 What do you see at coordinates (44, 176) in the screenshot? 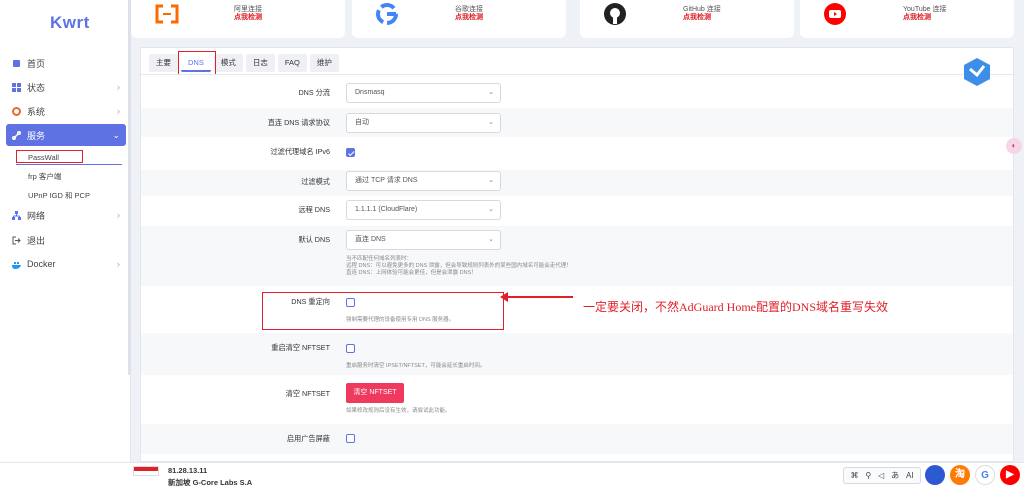
I see `sidebar-subitem-frp: frp 客户端` at bounding box center [44, 176].